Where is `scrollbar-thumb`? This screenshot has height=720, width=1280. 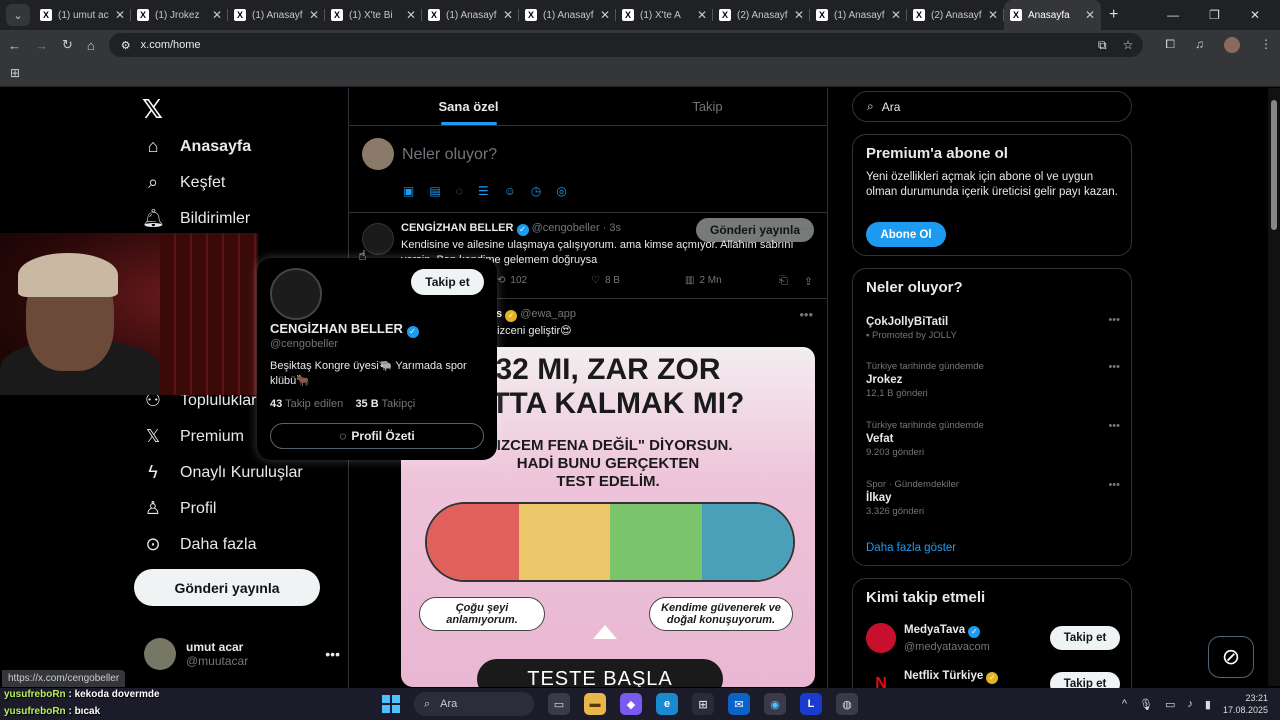
scrollbar-thumb is located at coordinates (1274, 165).